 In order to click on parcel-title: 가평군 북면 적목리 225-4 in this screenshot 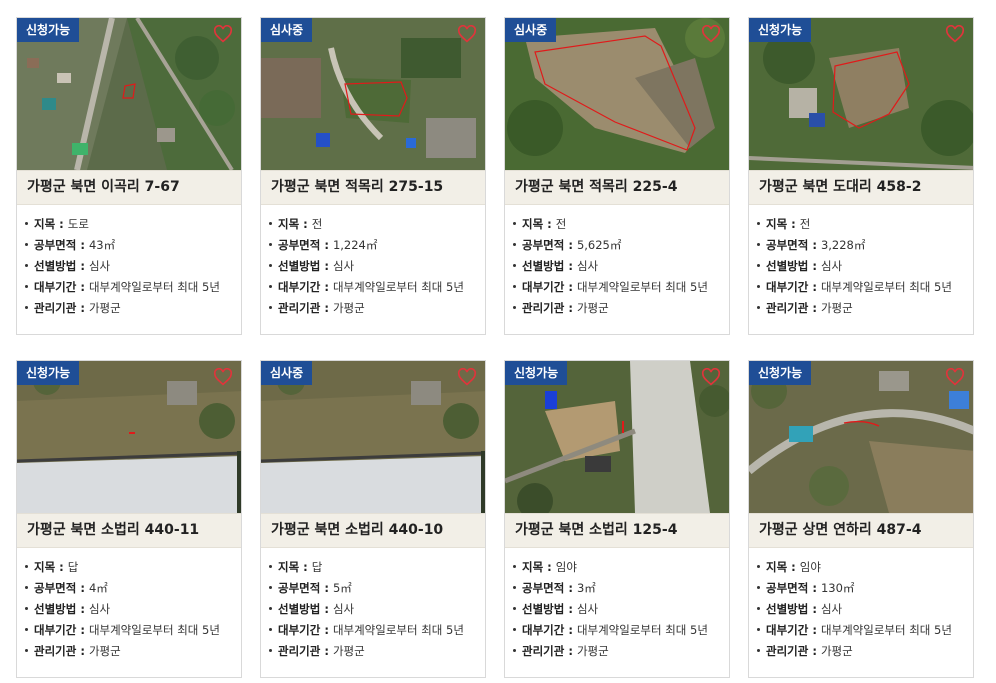, I will do `click(617, 187)`.